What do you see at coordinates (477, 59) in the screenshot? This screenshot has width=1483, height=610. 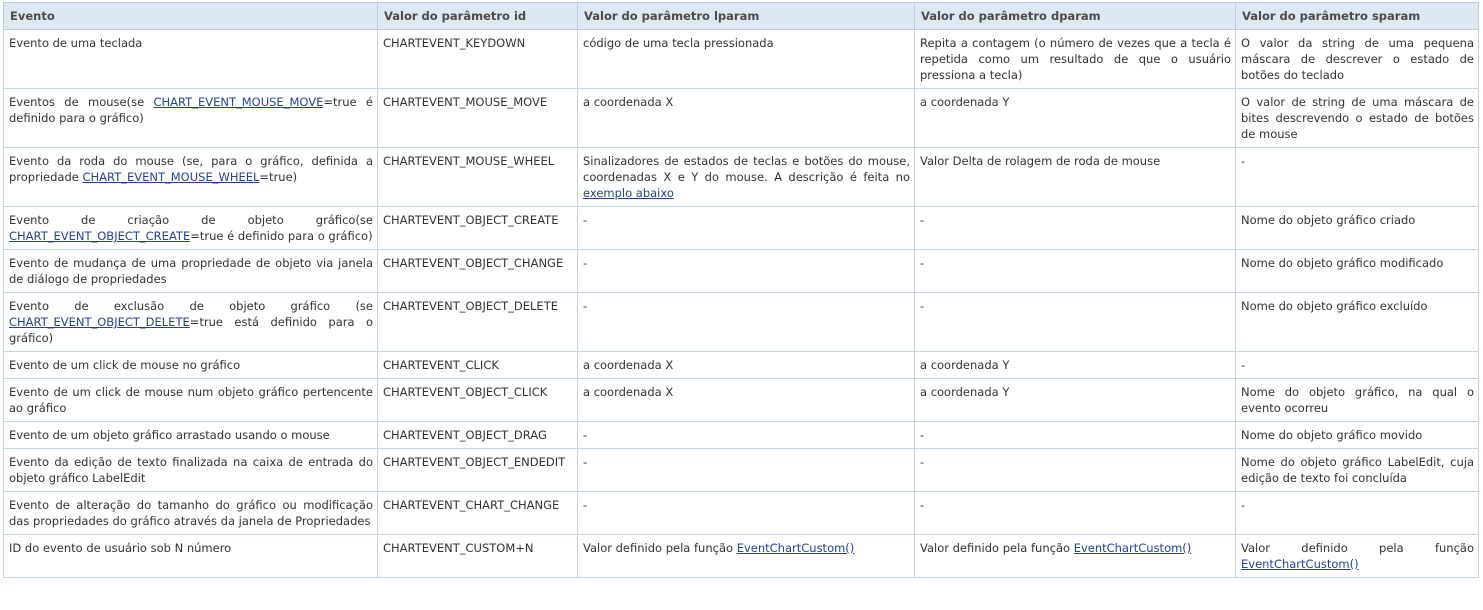 I see `cell-id: CHARTEVENT_KEYDOWN` at bounding box center [477, 59].